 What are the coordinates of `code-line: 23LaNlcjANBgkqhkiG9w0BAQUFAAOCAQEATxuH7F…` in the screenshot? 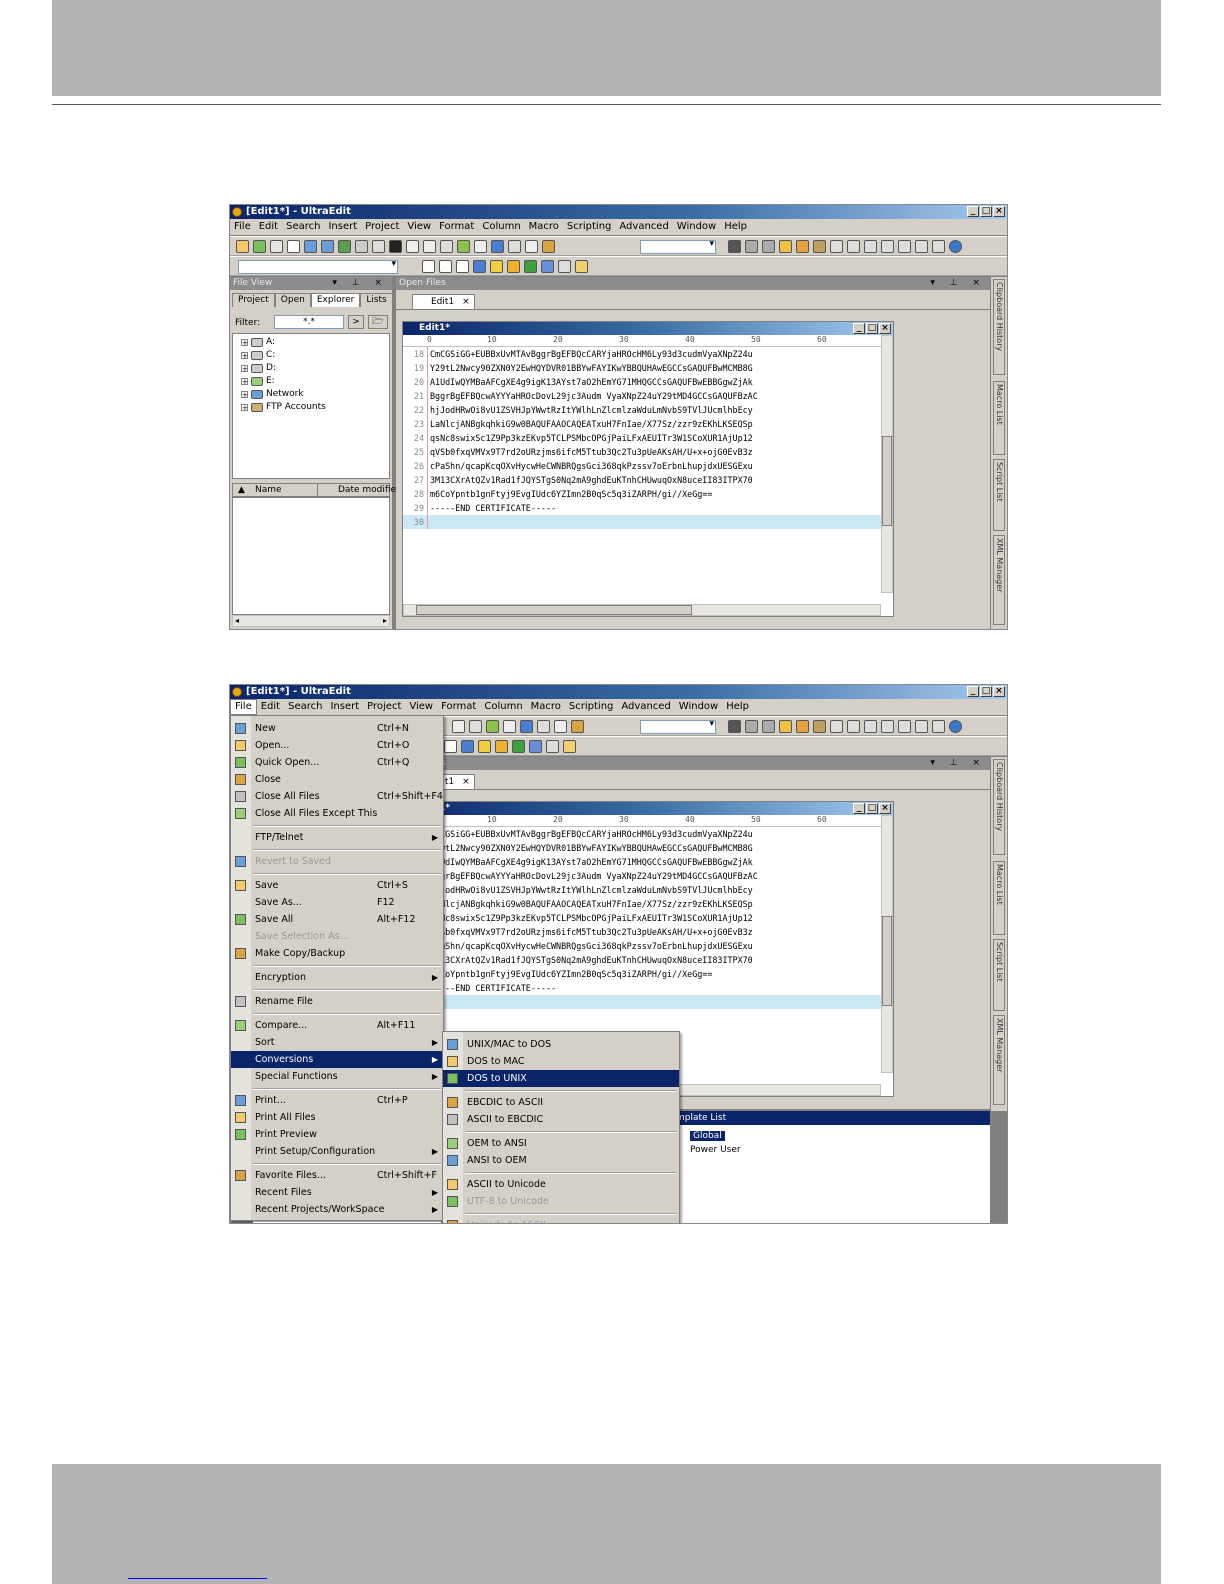 It's located at (642, 904).